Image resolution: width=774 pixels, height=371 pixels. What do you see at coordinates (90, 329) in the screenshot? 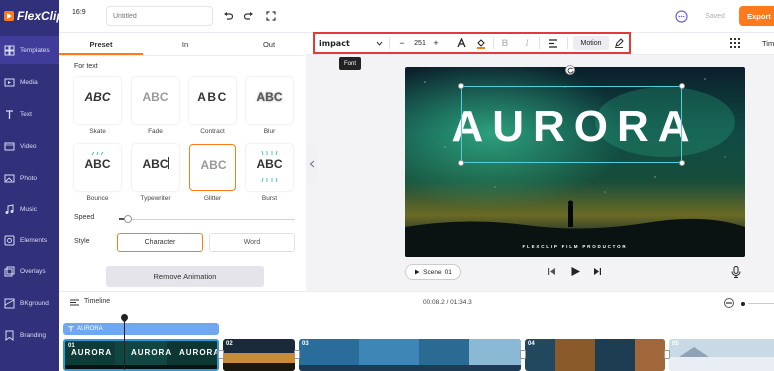
I see `text-track-label: AURORA` at bounding box center [90, 329].